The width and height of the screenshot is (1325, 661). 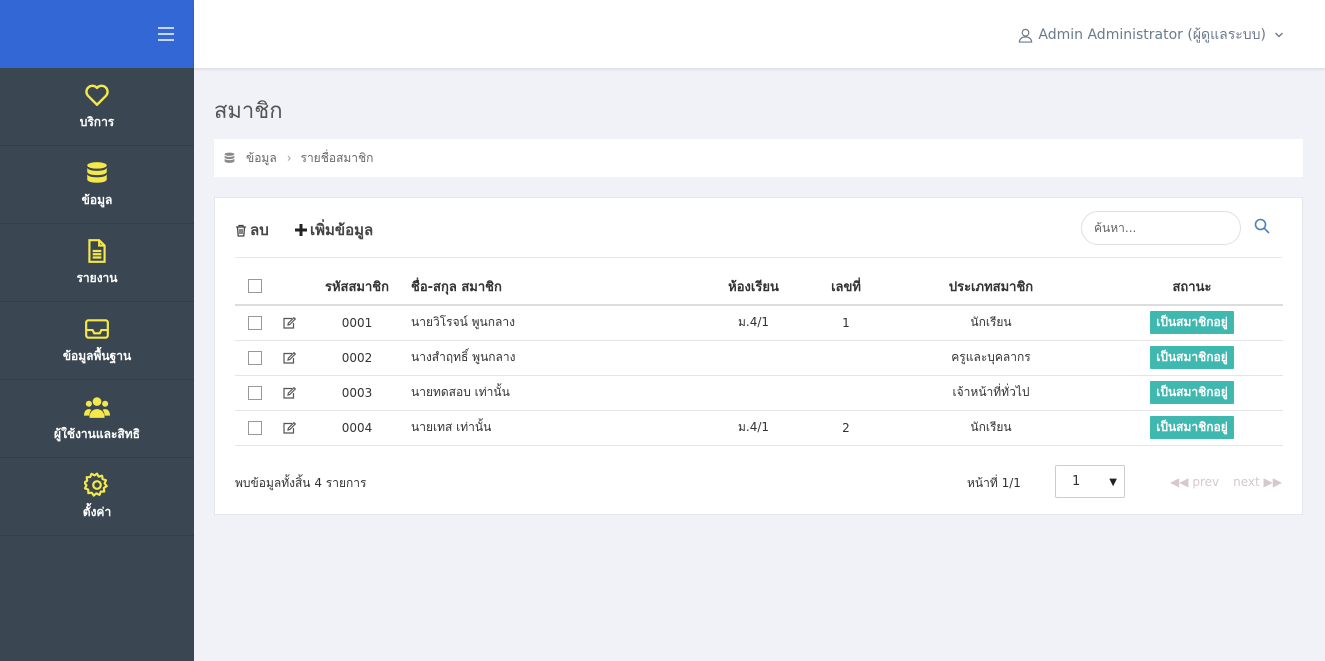 What do you see at coordinates (1076, 481) in the screenshot?
I see `page-select-value: 1` at bounding box center [1076, 481].